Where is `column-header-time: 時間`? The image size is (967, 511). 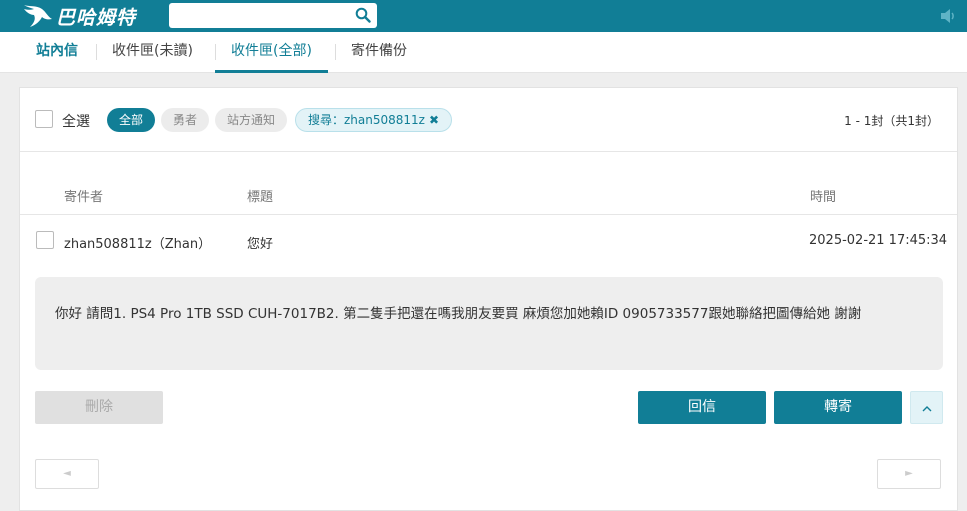
column-header-time: 時間 is located at coordinates (823, 197).